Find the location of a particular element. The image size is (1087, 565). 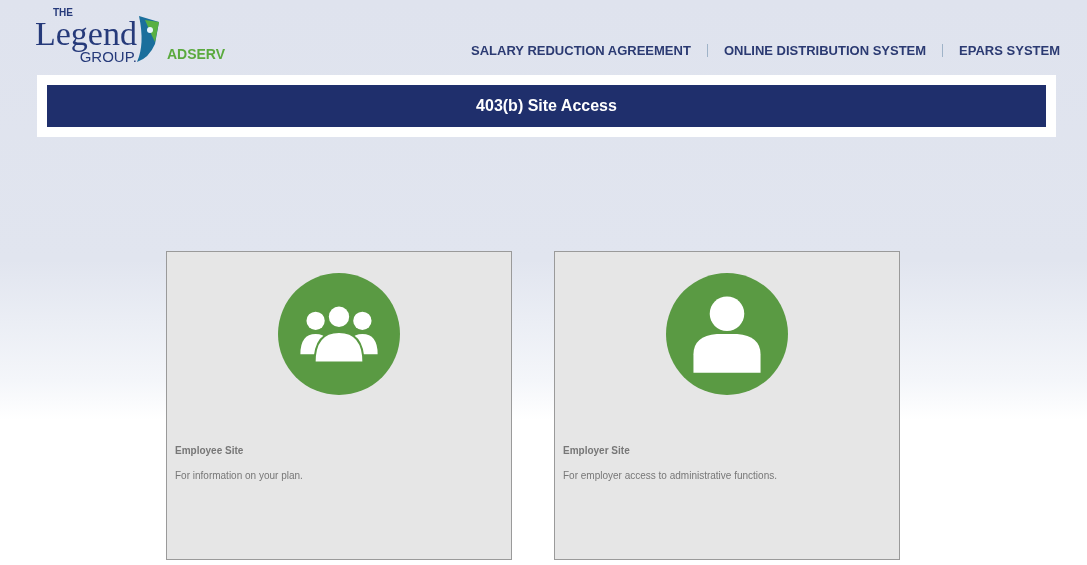

logo-text: Legend is located at coordinates (86, 34).